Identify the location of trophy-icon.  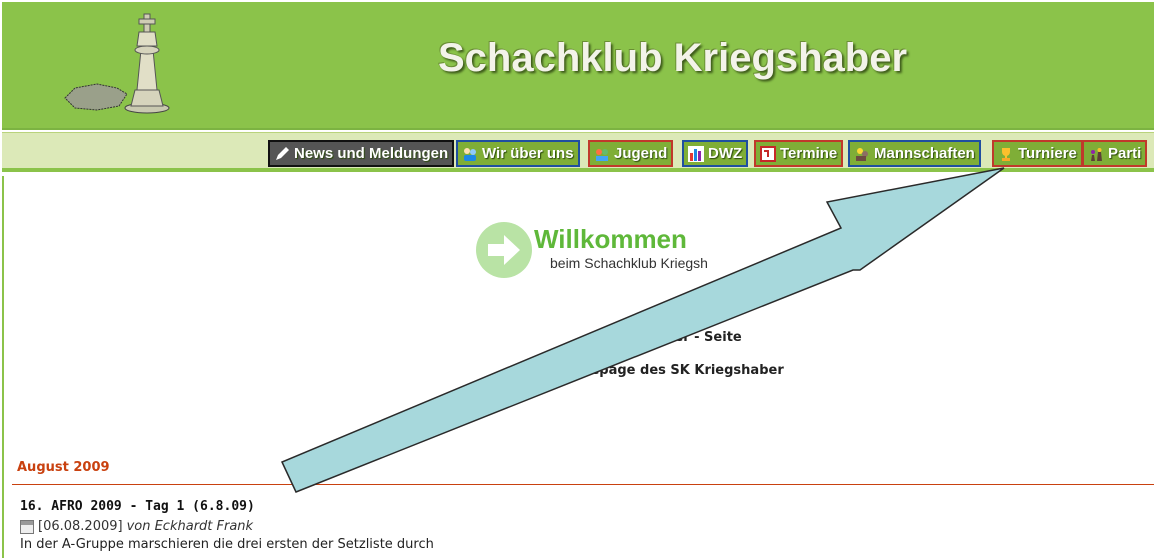
(1006, 154).